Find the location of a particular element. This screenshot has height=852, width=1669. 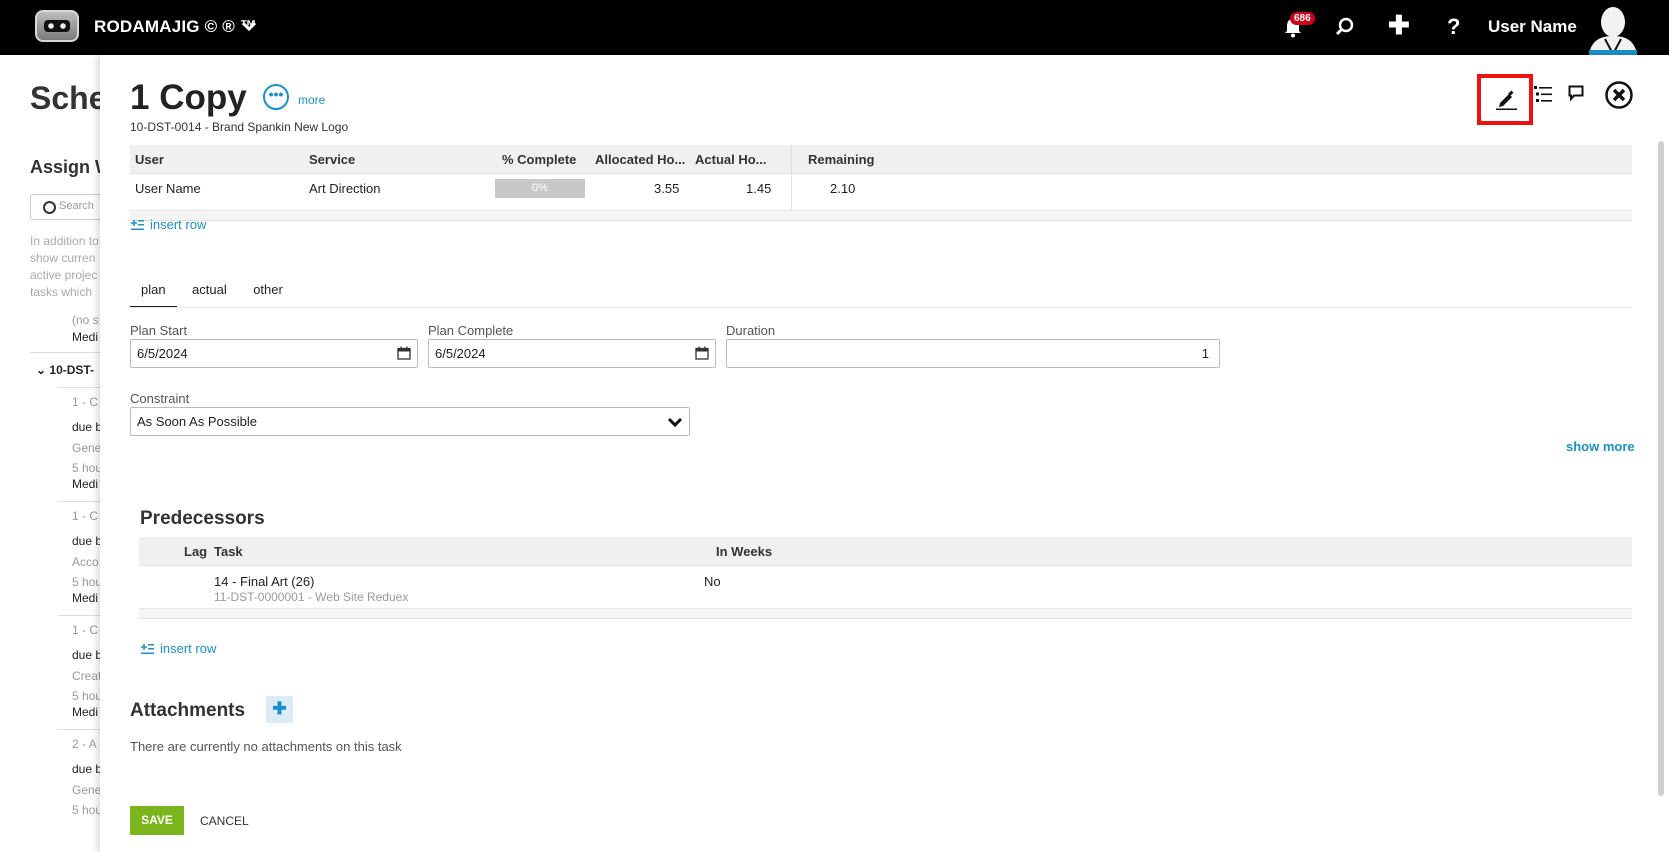

project-subtitle: 10-DST-0014 - Brand Spankin New Logo is located at coordinates (239, 127).